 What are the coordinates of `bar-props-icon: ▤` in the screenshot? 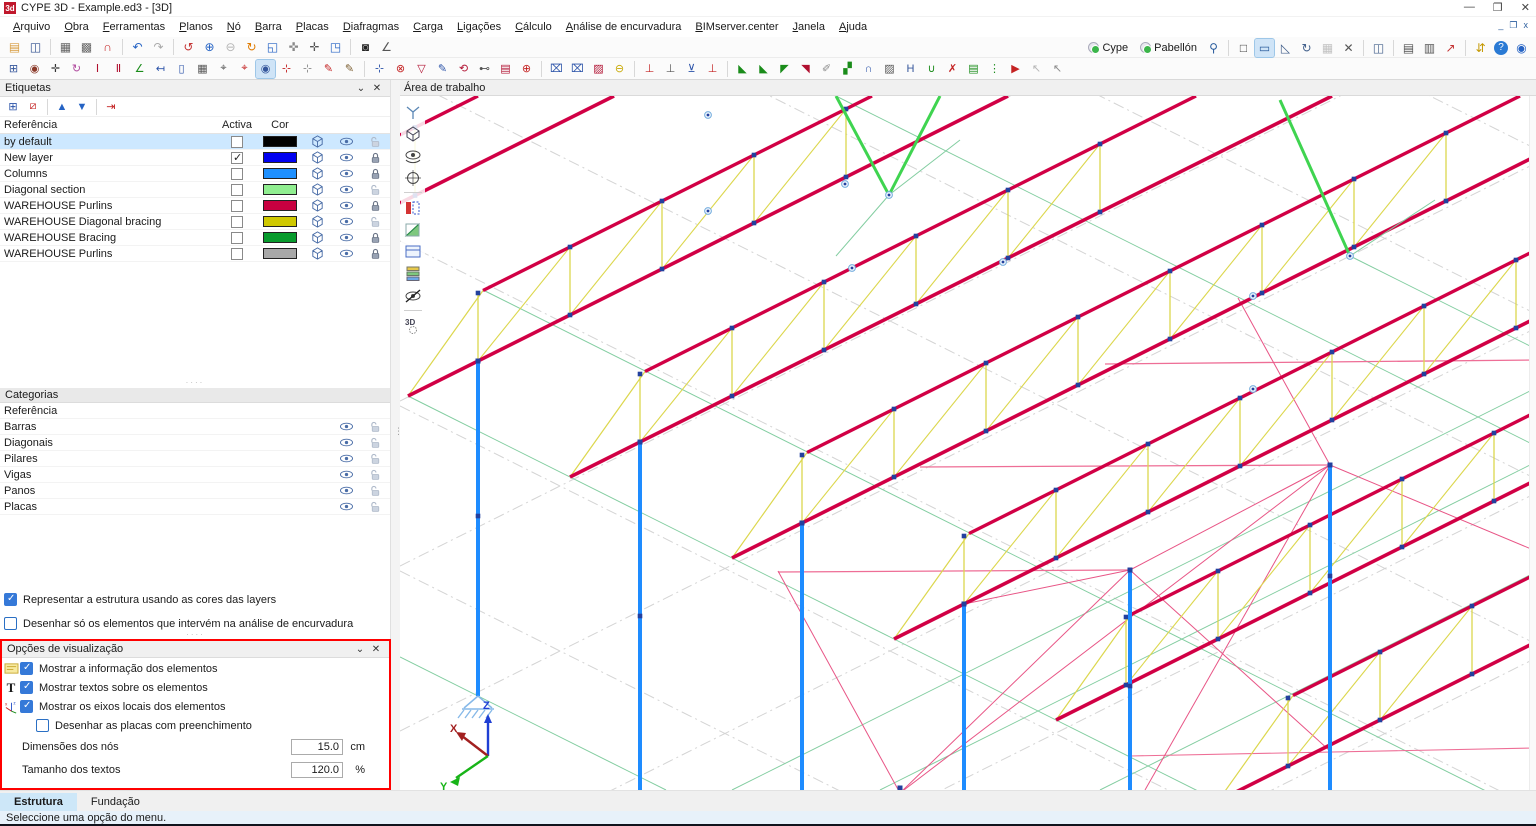 It's located at (505, 69).